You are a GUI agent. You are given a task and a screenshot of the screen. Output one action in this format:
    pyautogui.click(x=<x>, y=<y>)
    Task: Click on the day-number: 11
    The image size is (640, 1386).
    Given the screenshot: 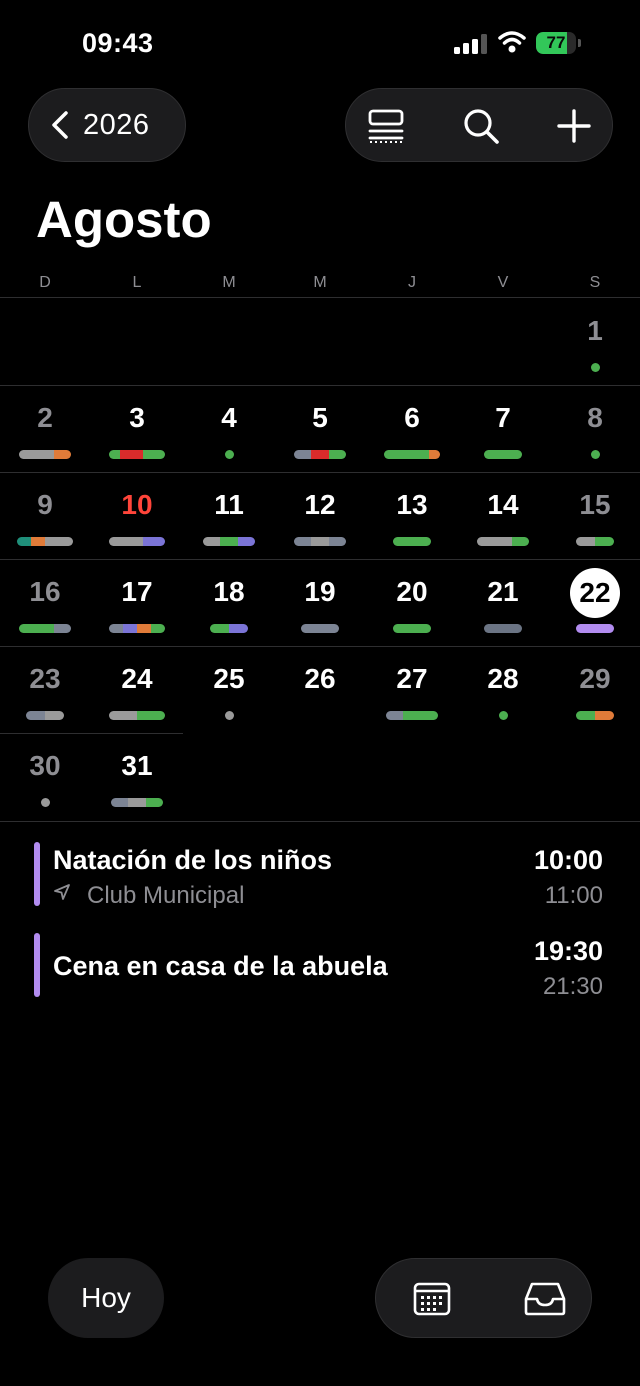 What is the action you would take?
    pyautogui.click(x=229, y=505)
    